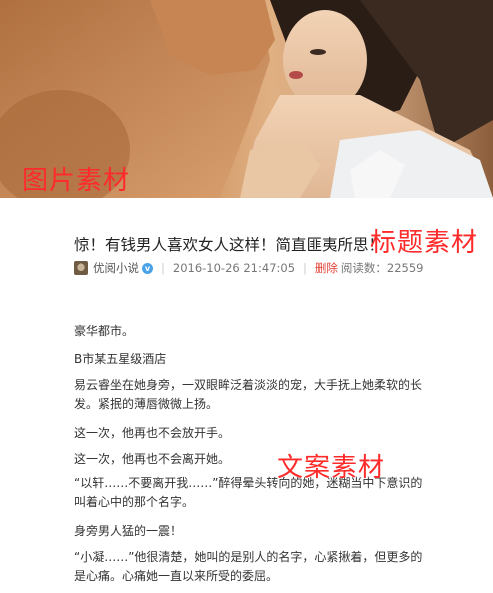  Describe the element at coordinates (128, 531) in the screenshot. I see `paragraph: 身旁男人猛的一震！` at that location.